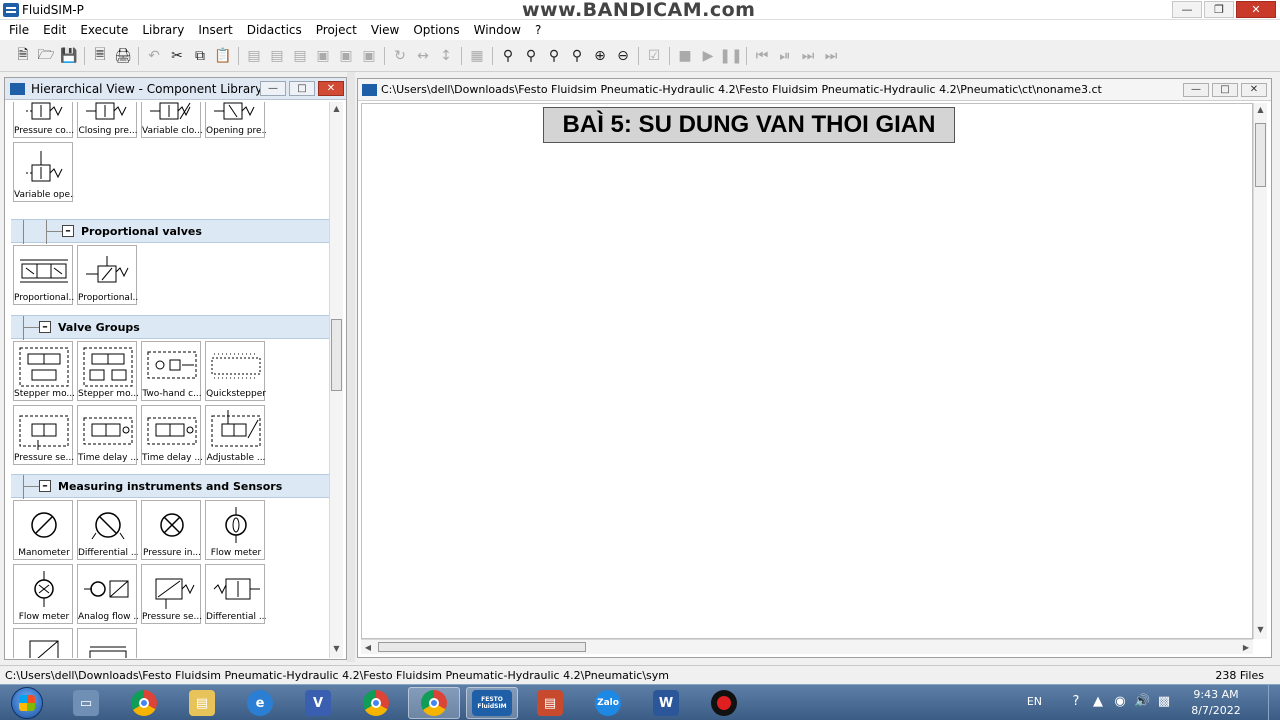  What do you see at coordinates (1120, 702) in the screenshot?
I see `record-tray-icon: ◉` at bounding box center [1120, 702].